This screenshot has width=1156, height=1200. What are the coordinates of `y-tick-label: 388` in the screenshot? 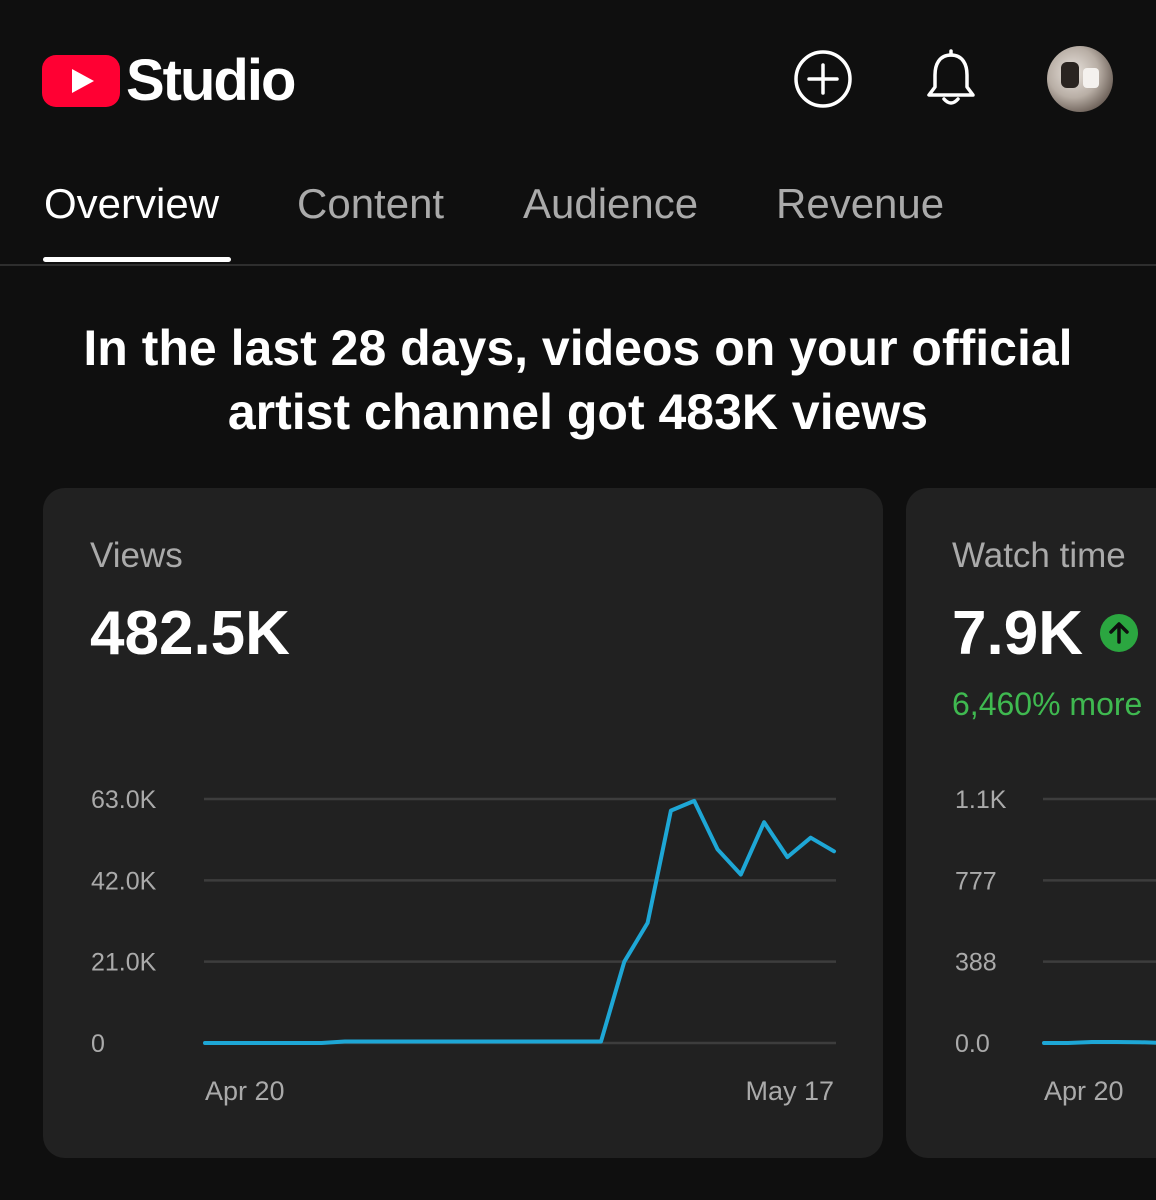 It's located at (976, 963).